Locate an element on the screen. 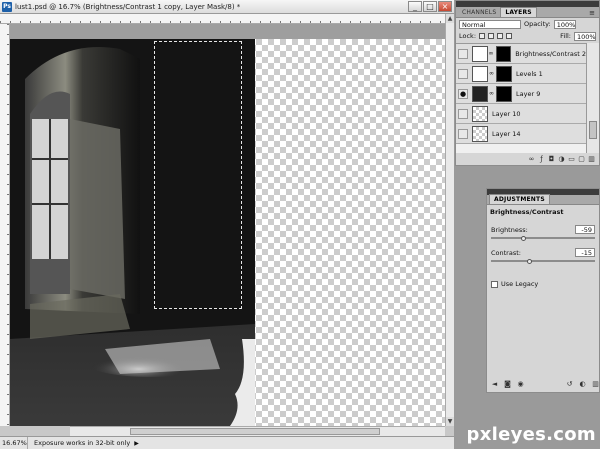 The width and height of the screenshot is (600, 449). layer-name: Layer 10 is located at coordinates (506, 113).